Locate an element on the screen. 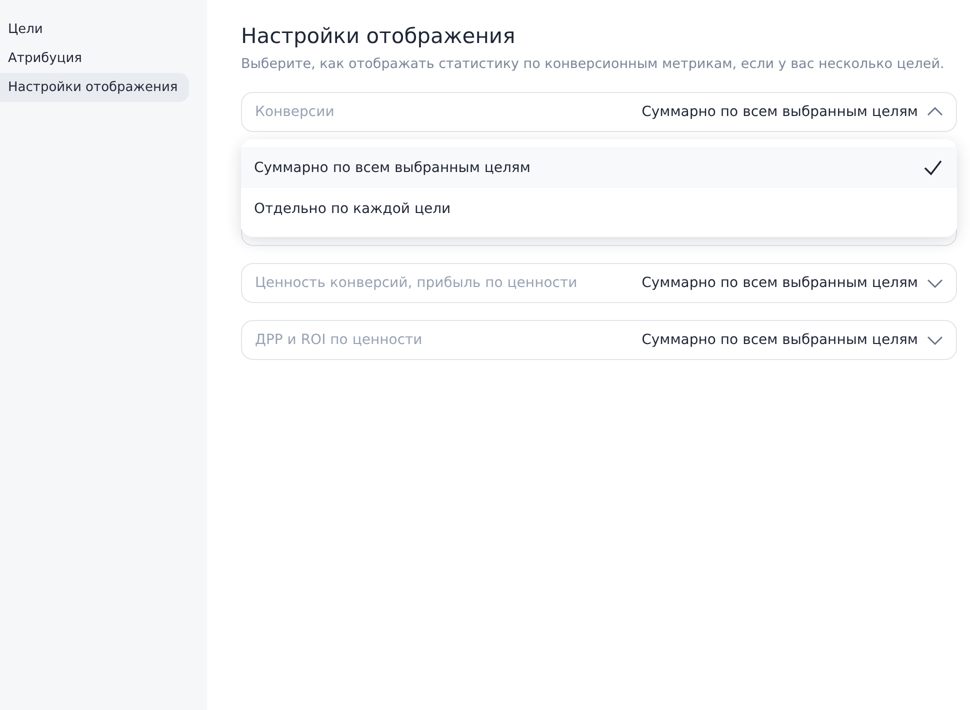  page-subtitle: Выберите, как отображать статистику по конверсионным метрикам, если у вас несколько целей. is located at coordinates (593, 64).